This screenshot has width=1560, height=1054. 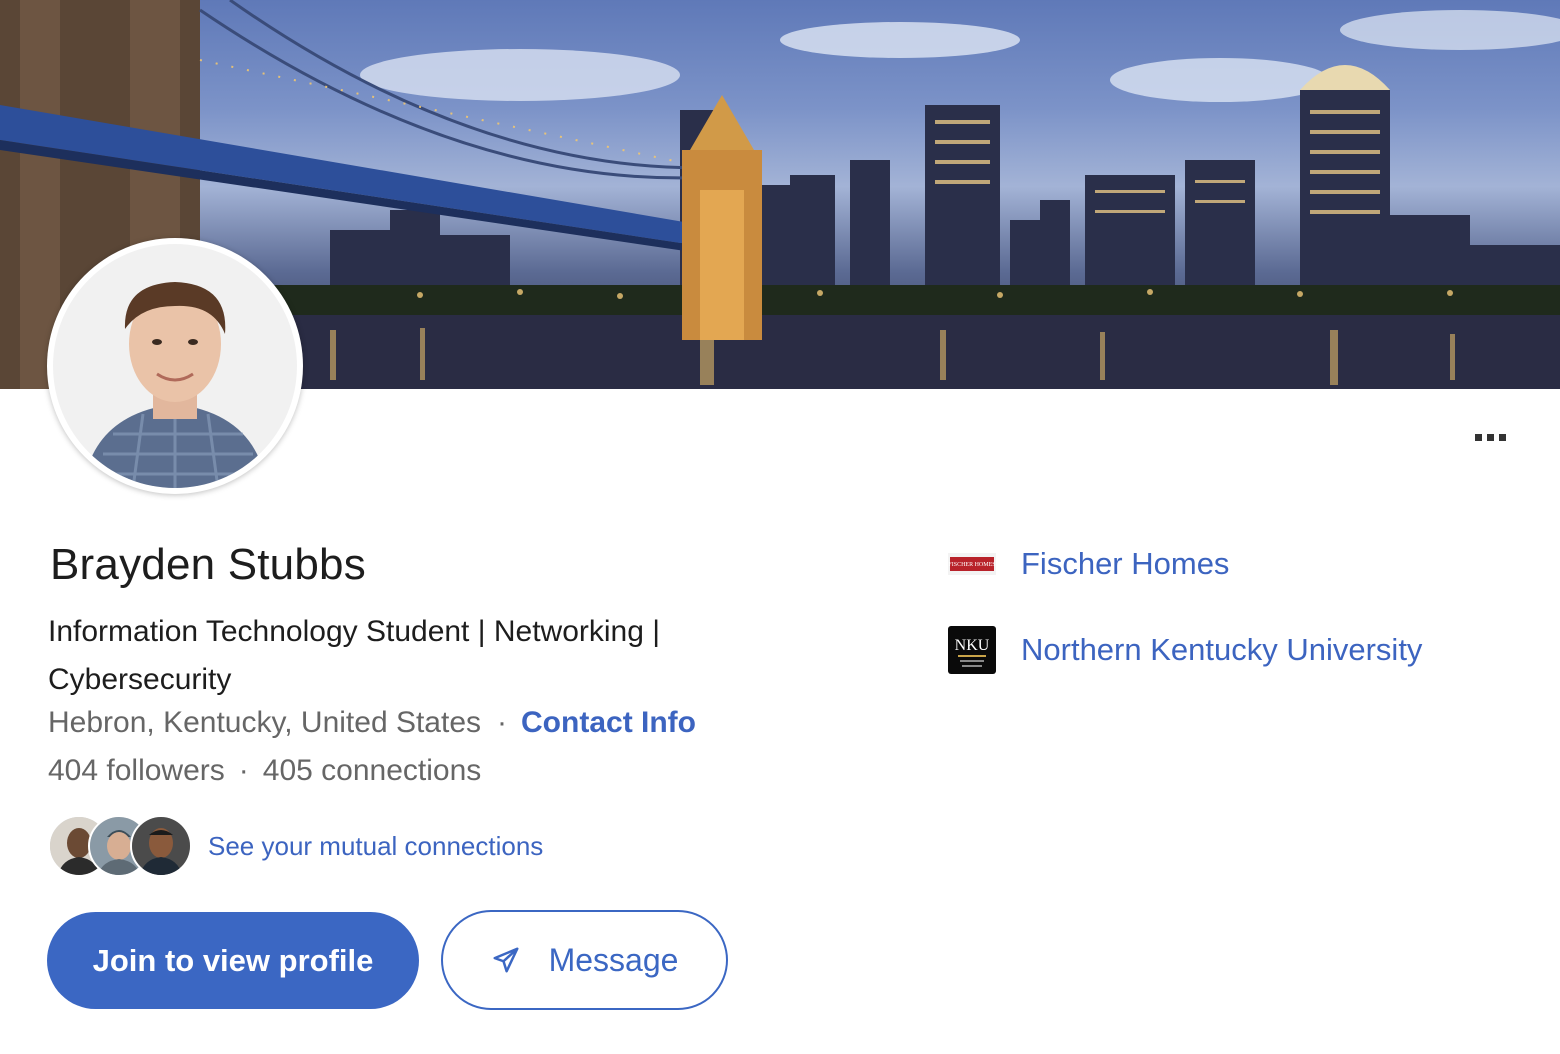 I want to click on message-button: Message, so click(x=584, y=960).